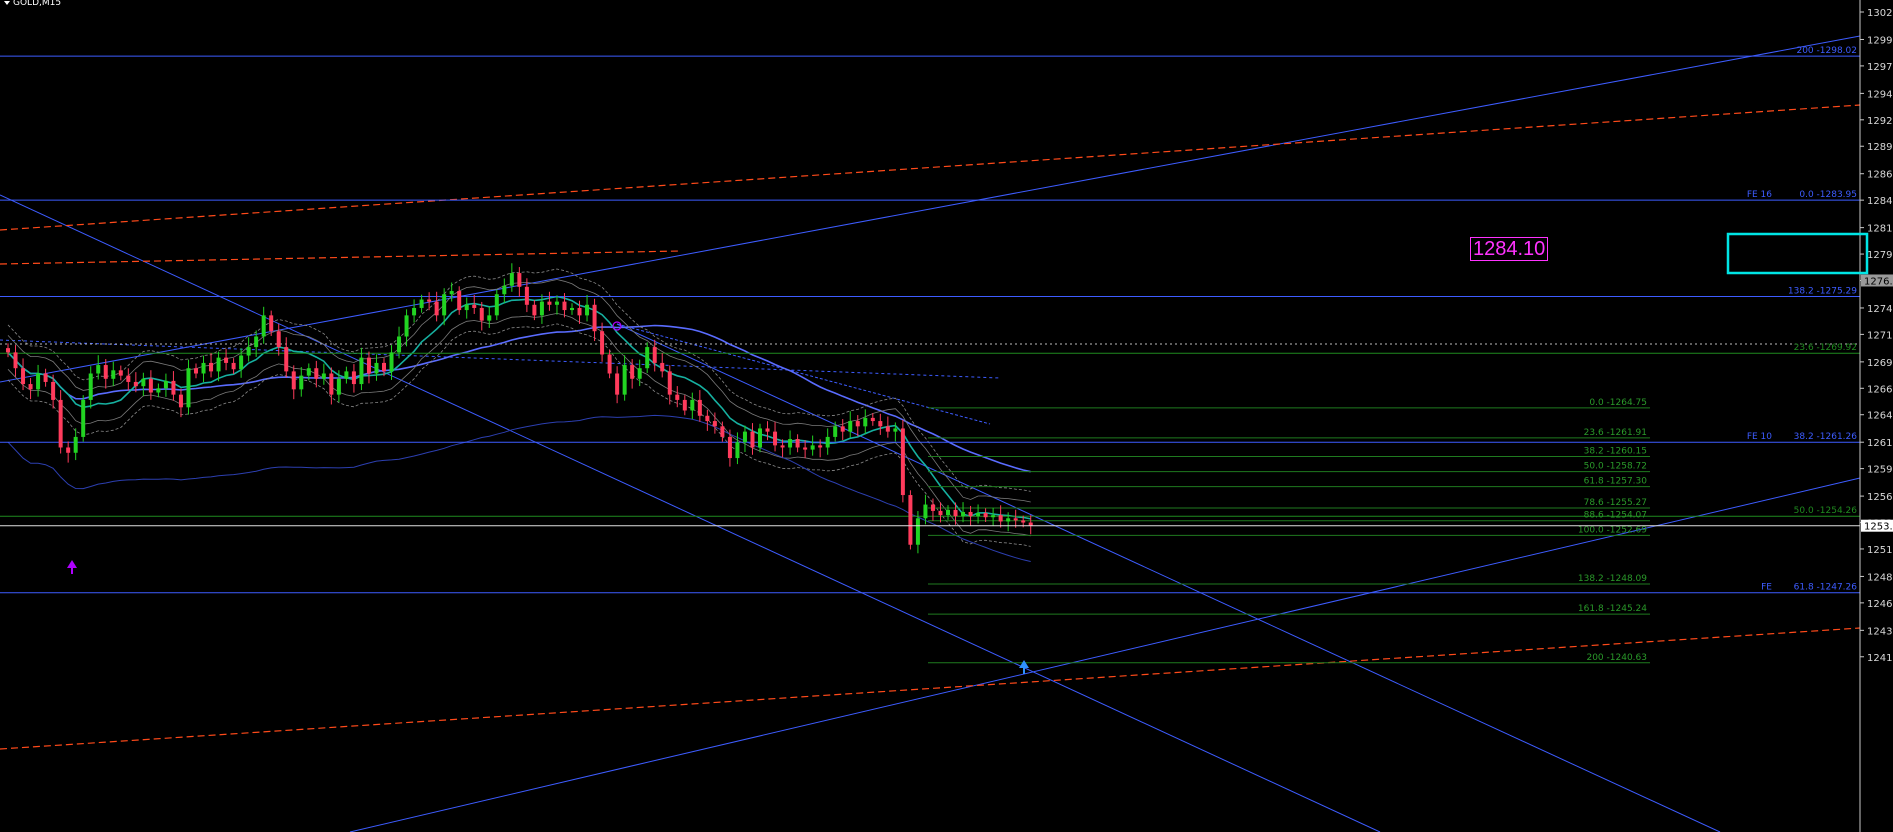 Image resolution: width=1893 pixels, height=832 pixels. I want to click on axis-tick-label: 1264.1, so click(1880, 416).